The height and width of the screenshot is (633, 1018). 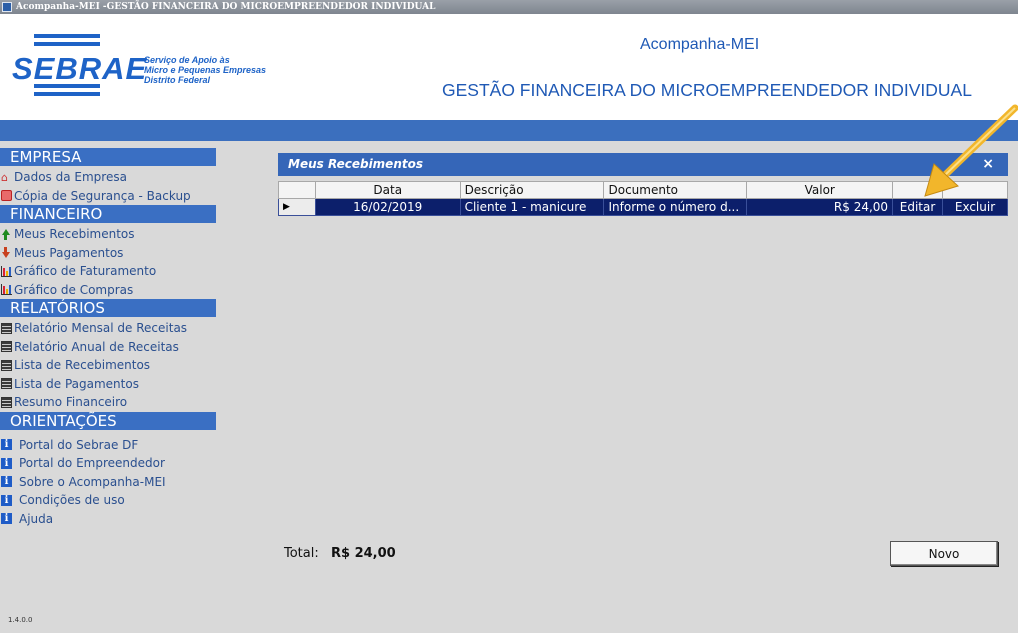 What do you see at coordinates (109, 253) in the screenshot?
I see `nav-meus-pagamentos: Meus Pagamentos` at bounding box center [109, 253].